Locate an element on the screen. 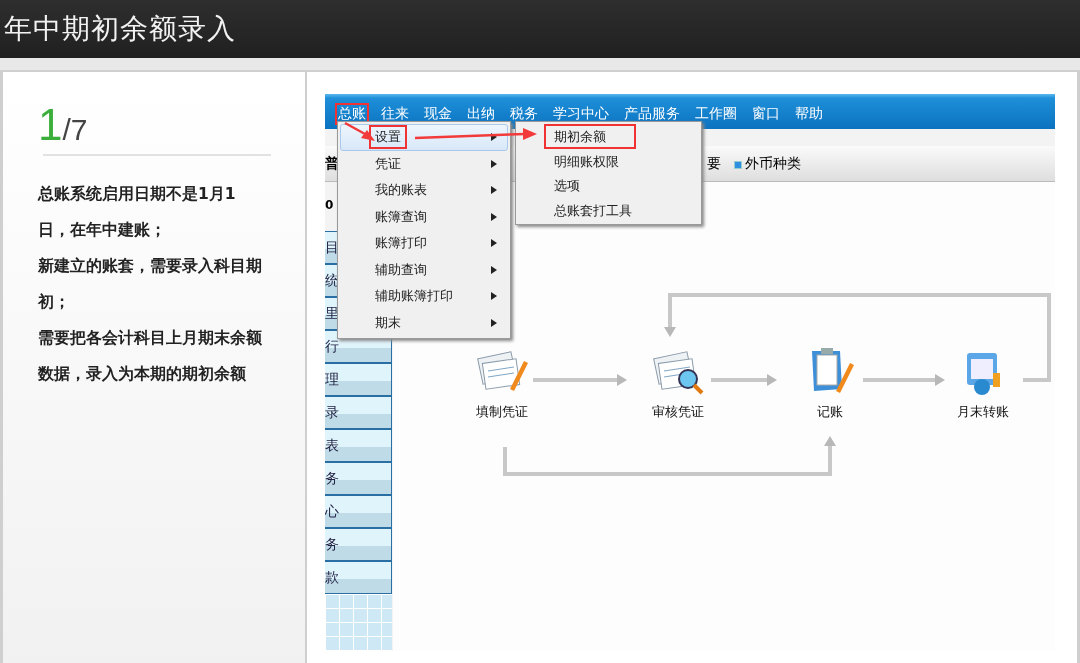 The width and height of the screenshot is (1080, 663). menu-bar-item: 现金 is located at coordinates (438, 113).